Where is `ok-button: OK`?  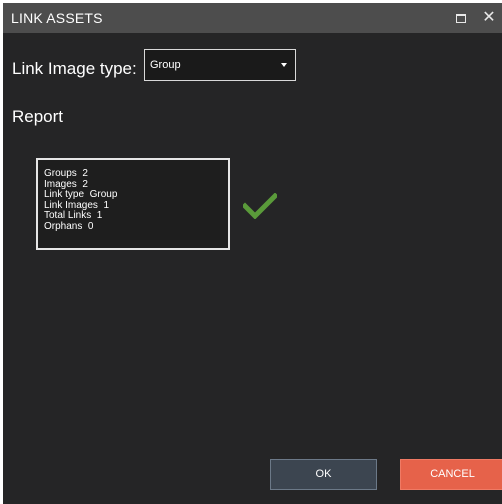
ok-button: OK is located at coordinates (323, 474).